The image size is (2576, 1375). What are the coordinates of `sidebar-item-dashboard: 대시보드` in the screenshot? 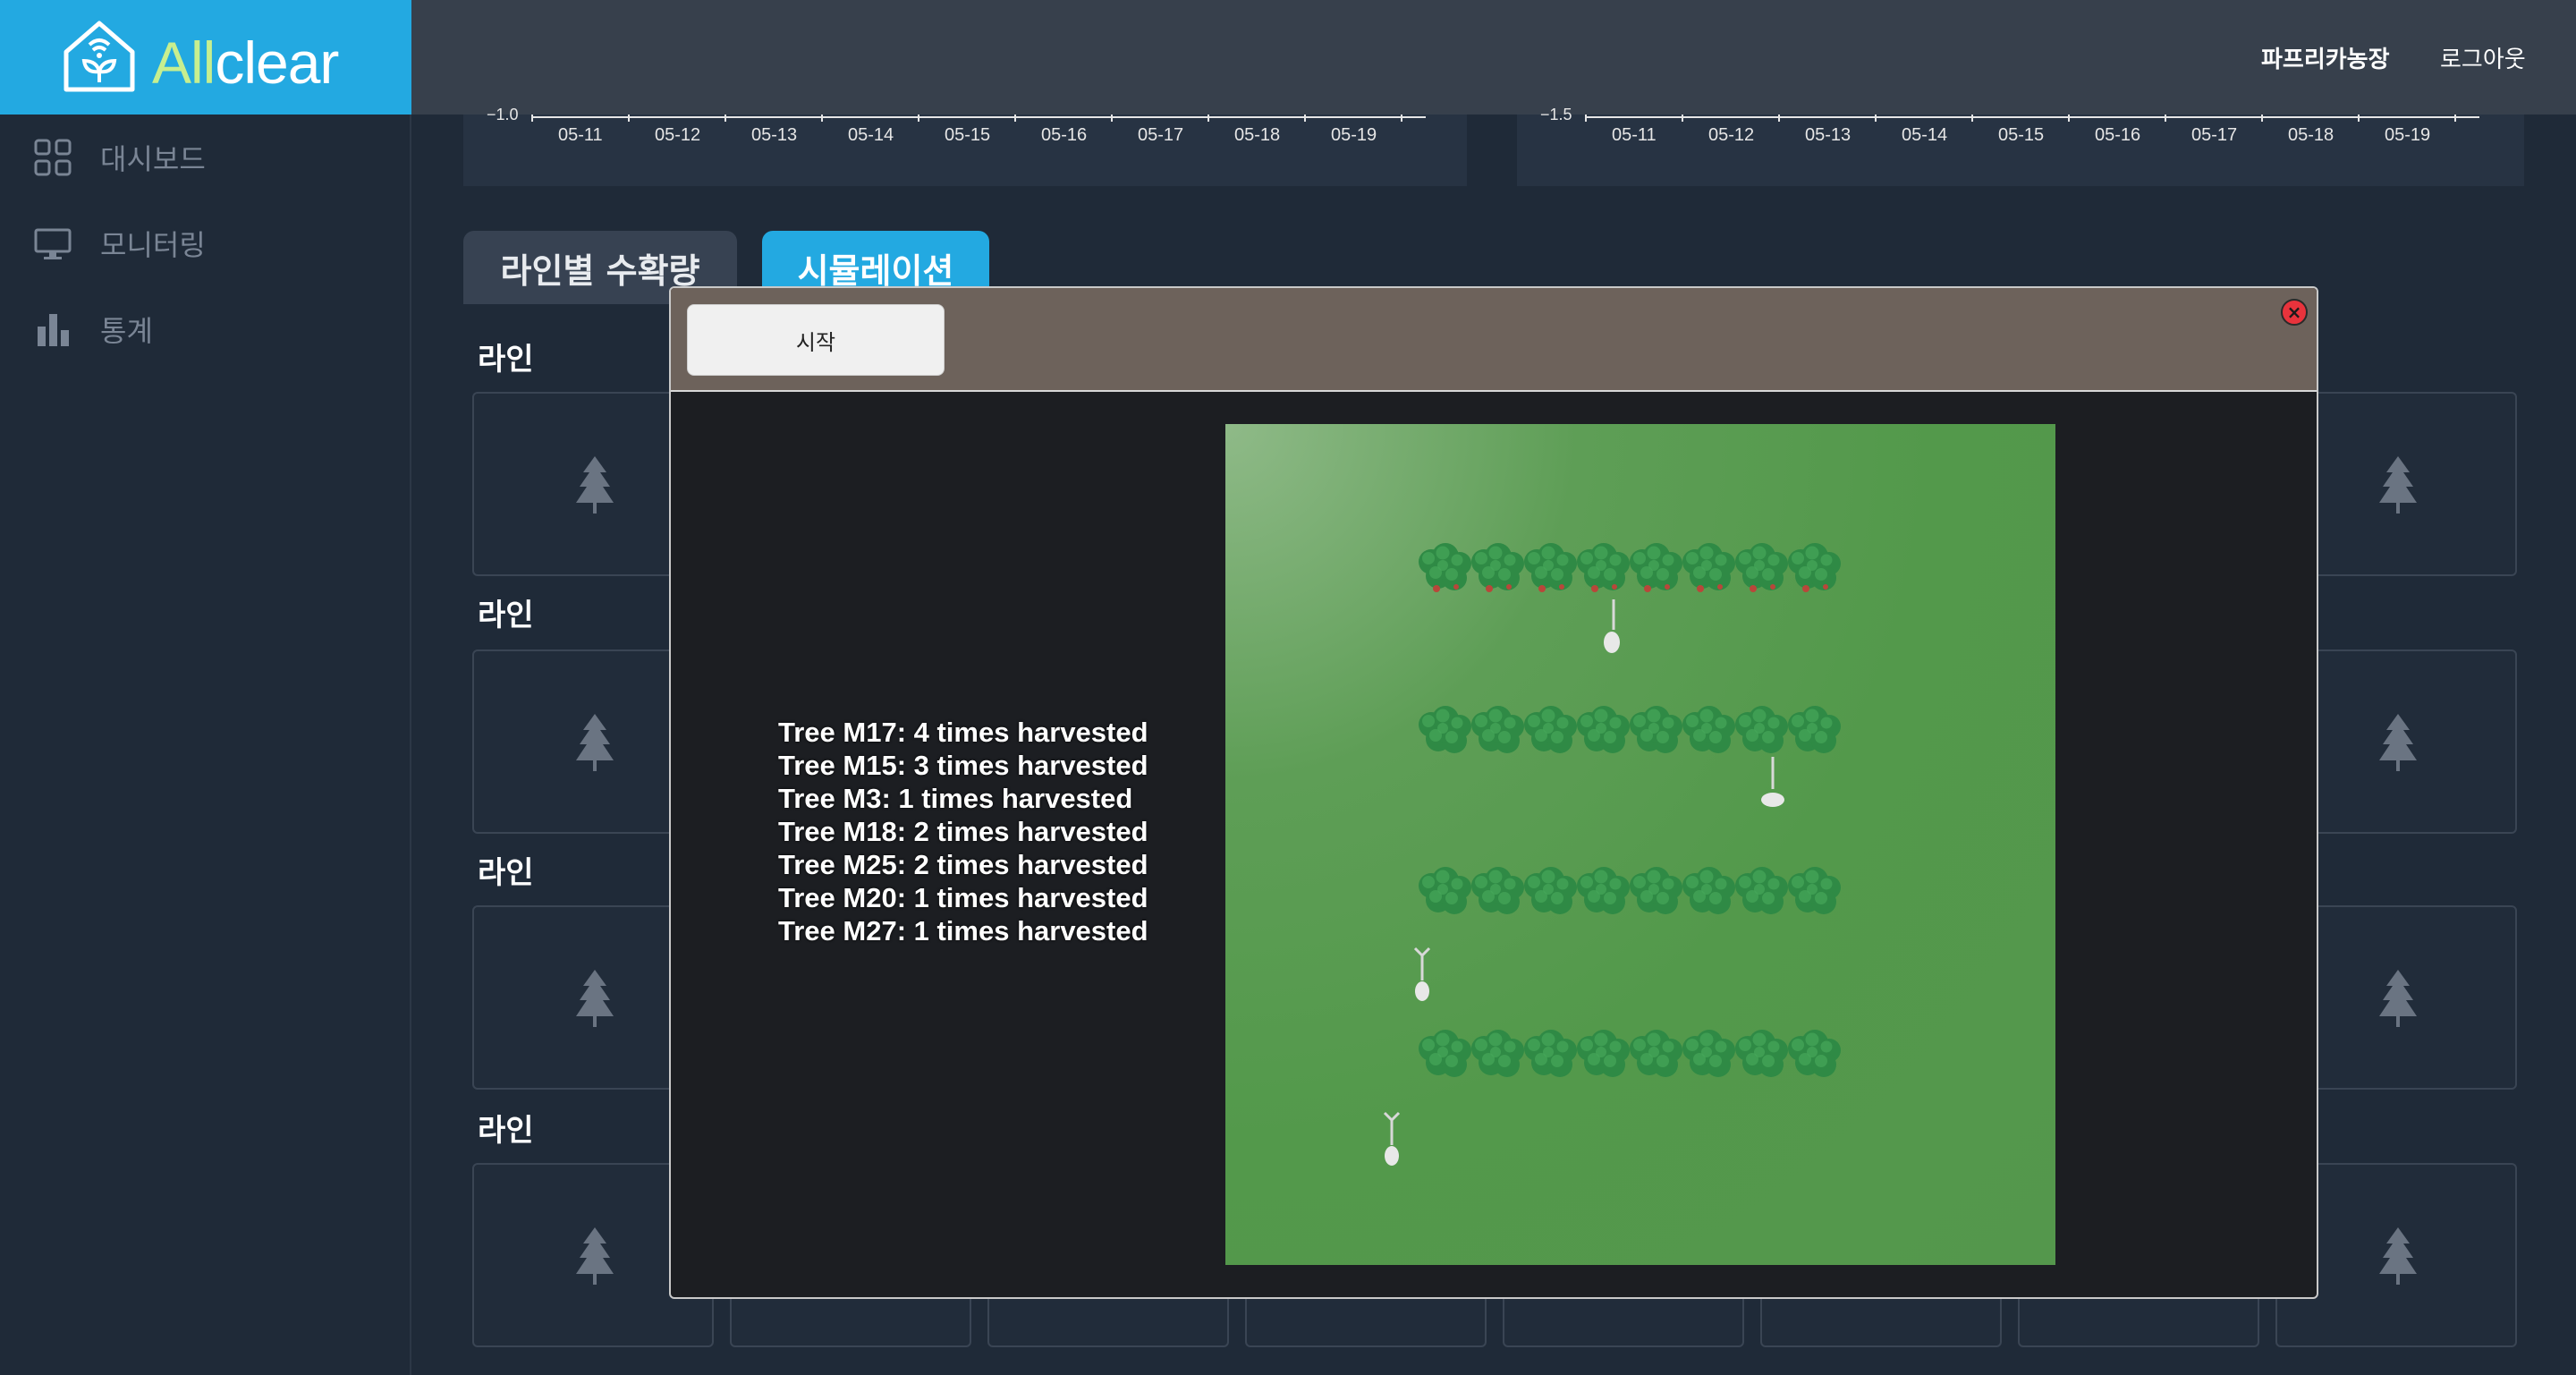 It's located at (120, 157).